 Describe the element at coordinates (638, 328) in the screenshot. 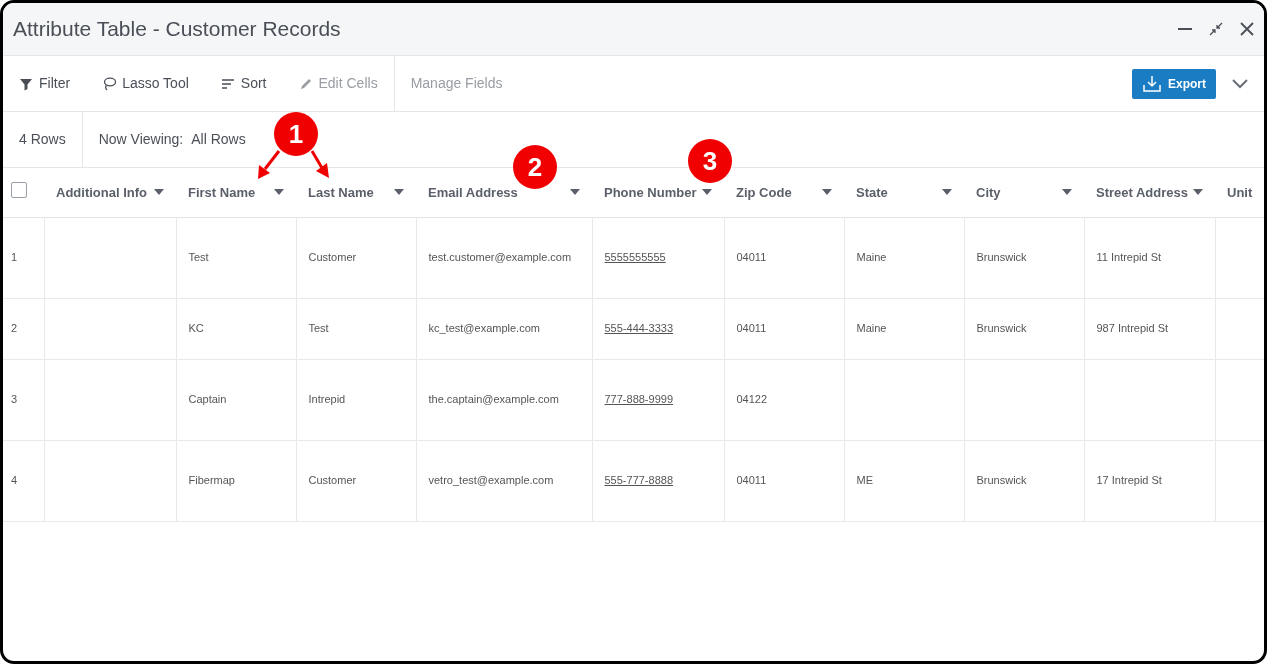

I see `phone-link: 555-444-3333` at that location.